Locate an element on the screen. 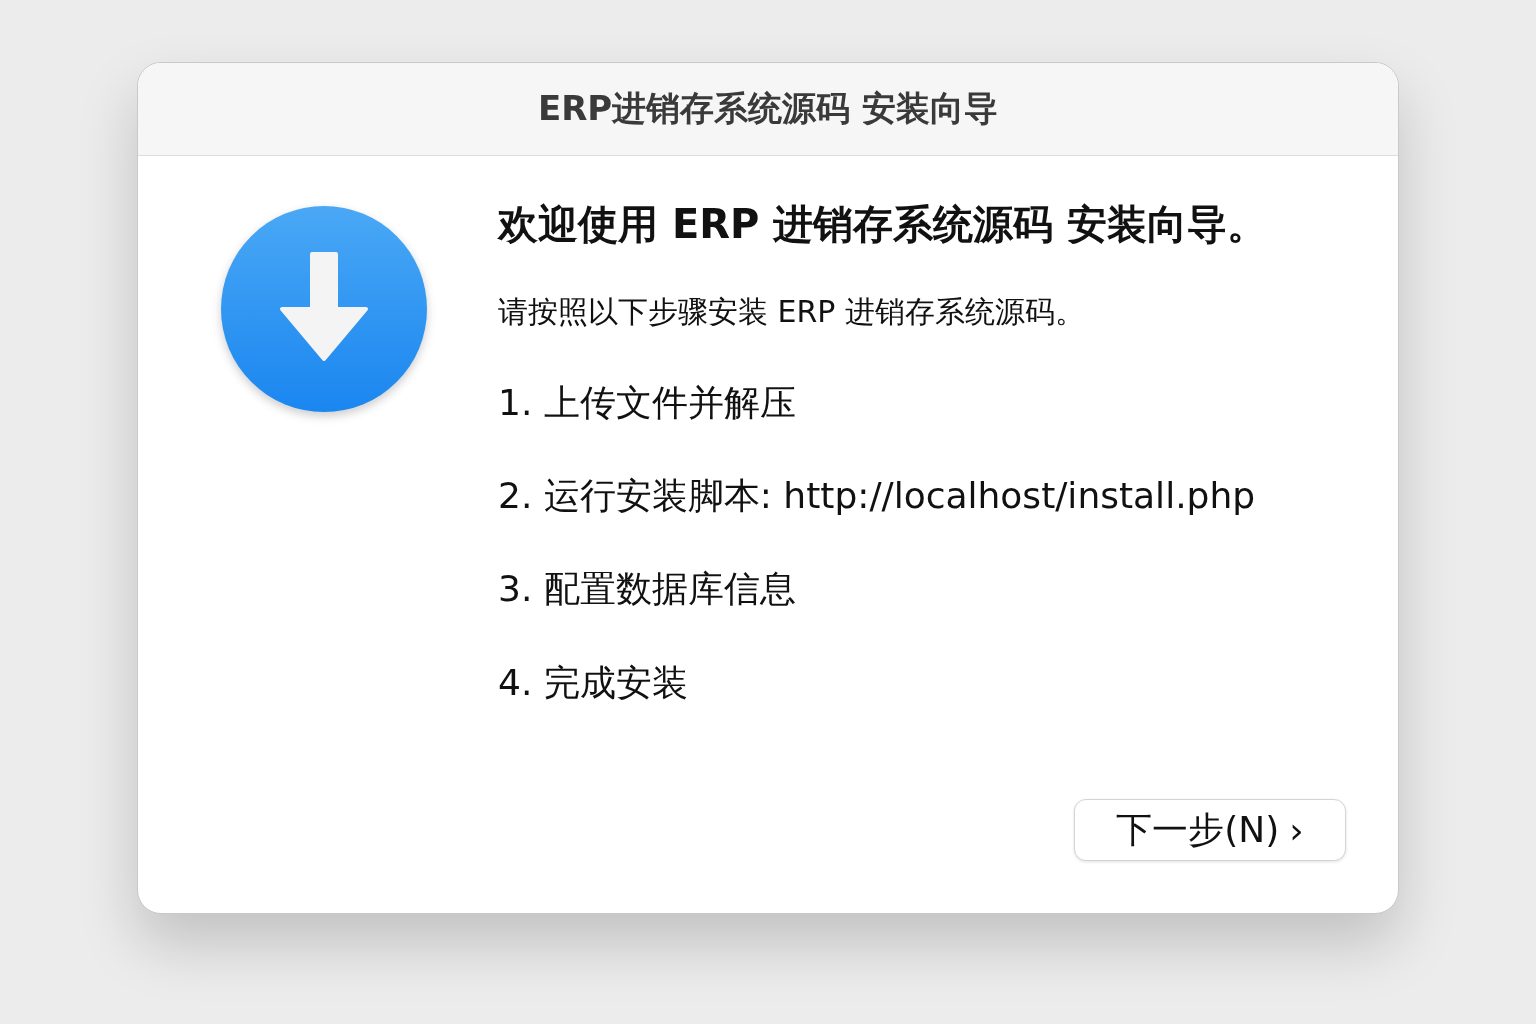  step-text: 3. 配置数据库信息 is located at coordinates (647, 589).